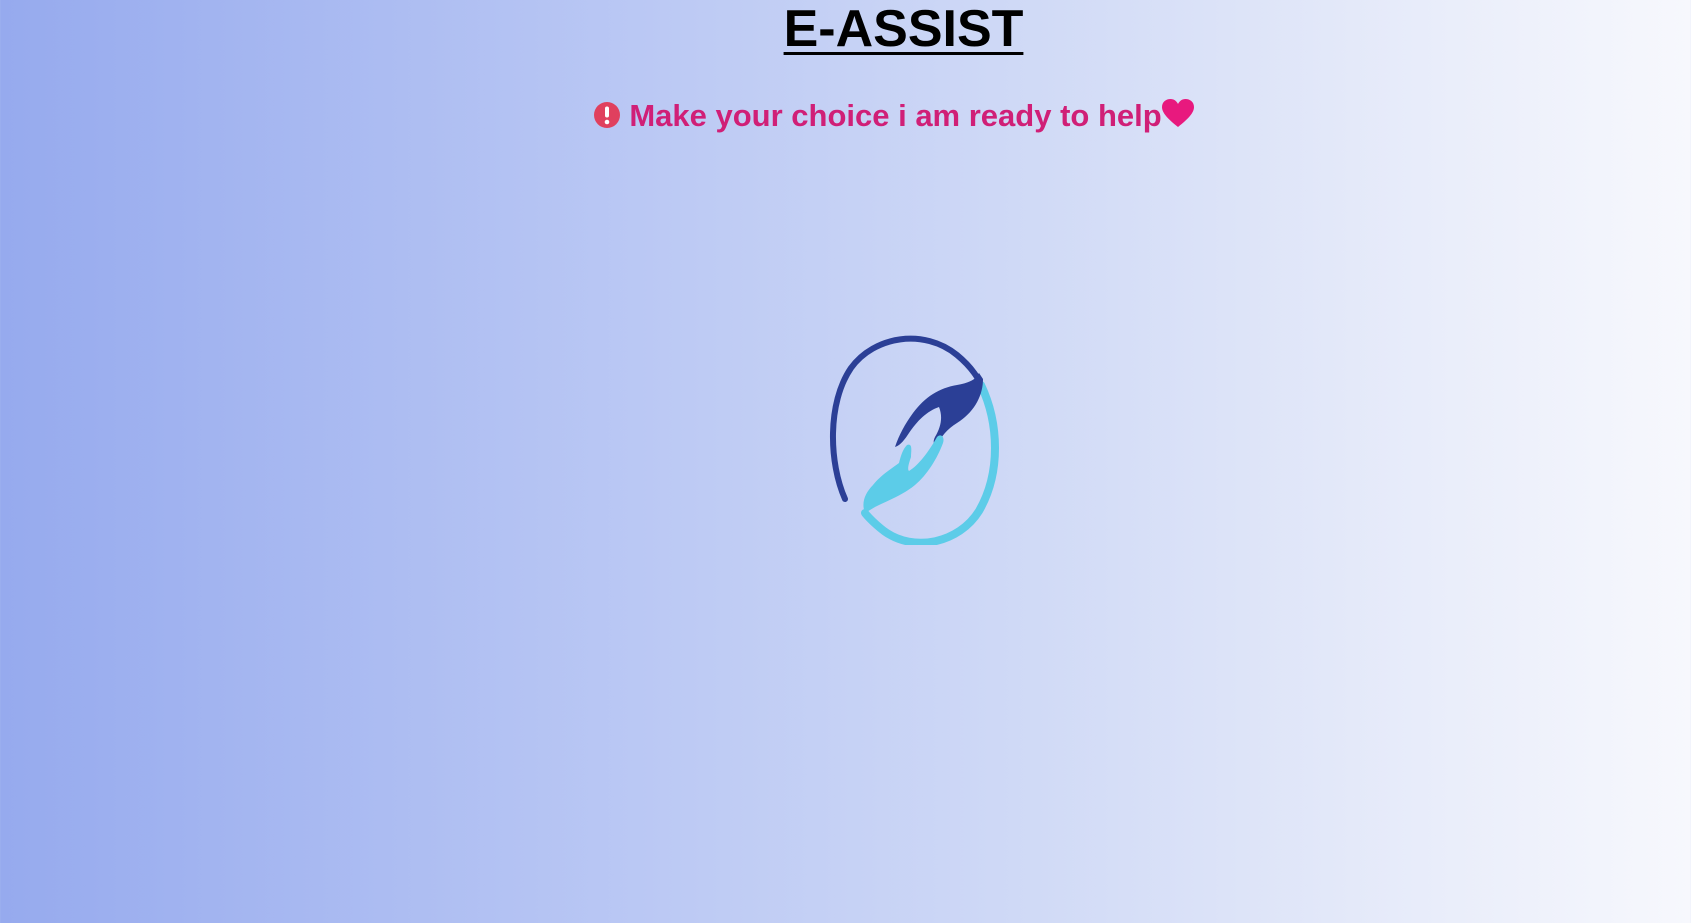 The image size is (1691, 923). I want to click on page-title: E-ASSIST, so click(903, 29).